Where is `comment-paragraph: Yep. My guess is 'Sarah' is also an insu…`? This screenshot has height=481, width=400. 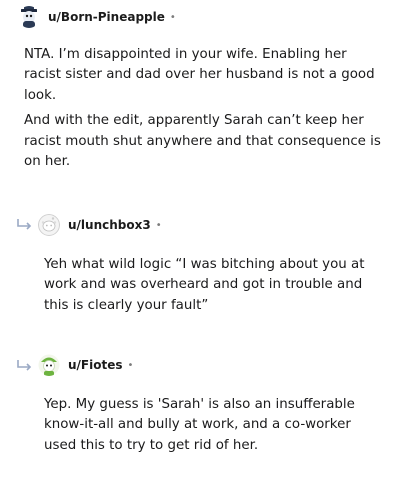 comment-paragraph: Yep. My guess is 'Sarah' is also an insu… is located at coordinates (199, 425).